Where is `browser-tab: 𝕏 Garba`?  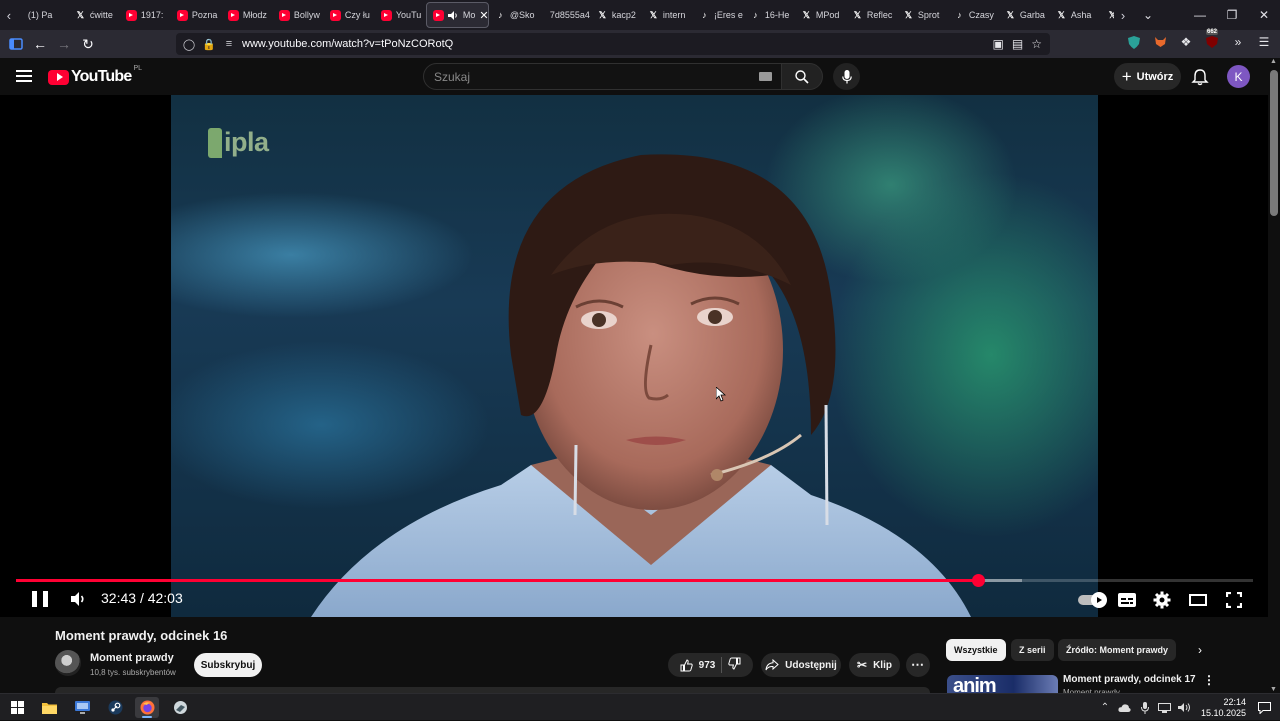 browser-tab: 𝕏 Garba is located at coordinates (1024, 15).